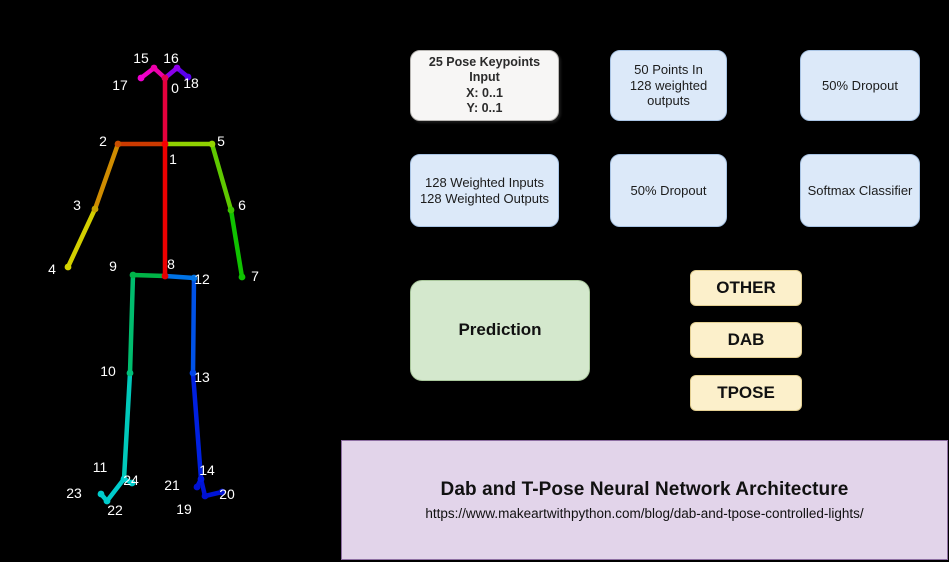 The image size is (949, 562). Describe the element at coordinates (115, 510) in the screenshot. I see `keypoint-label-22: 22` at that location.